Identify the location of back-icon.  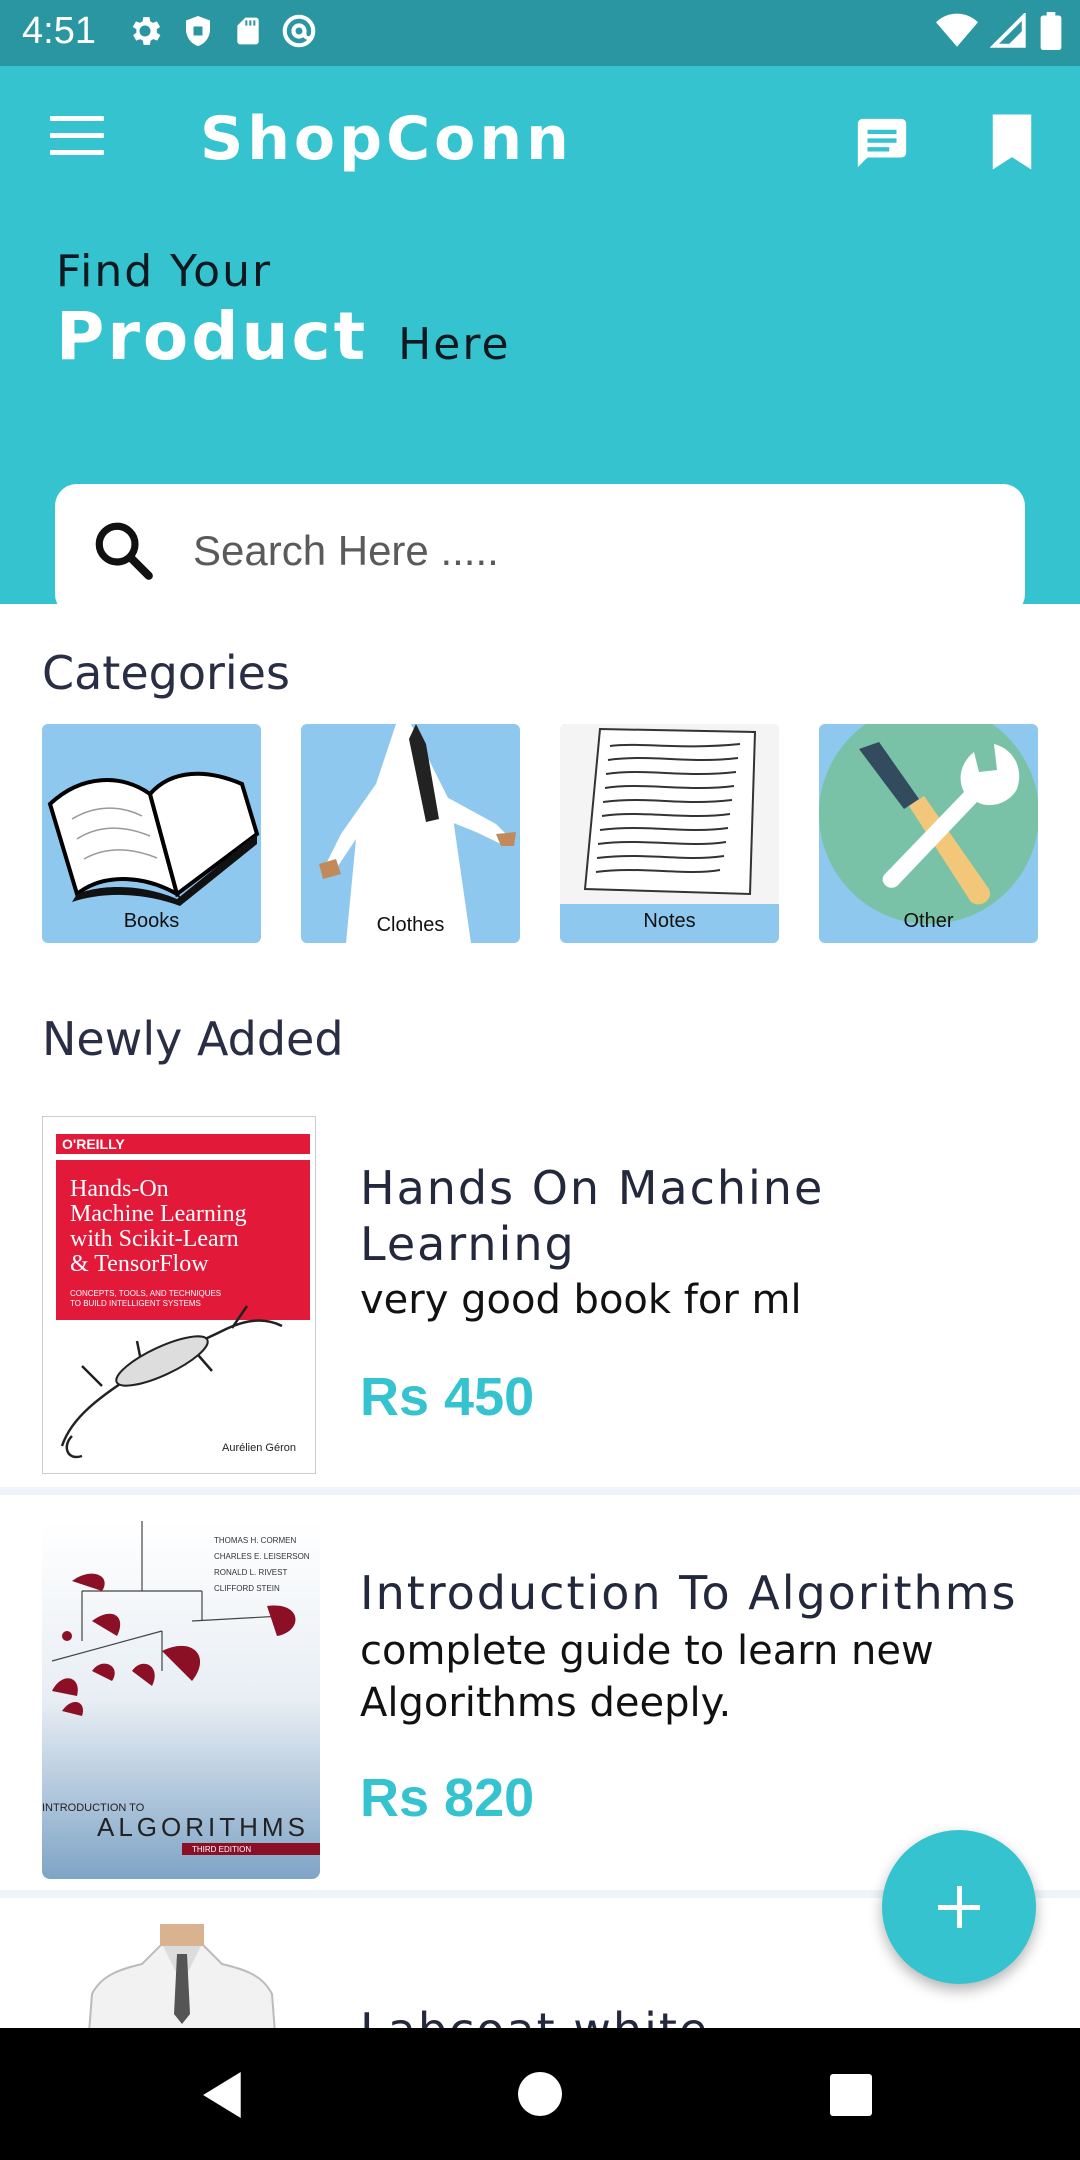
(224, 2095).